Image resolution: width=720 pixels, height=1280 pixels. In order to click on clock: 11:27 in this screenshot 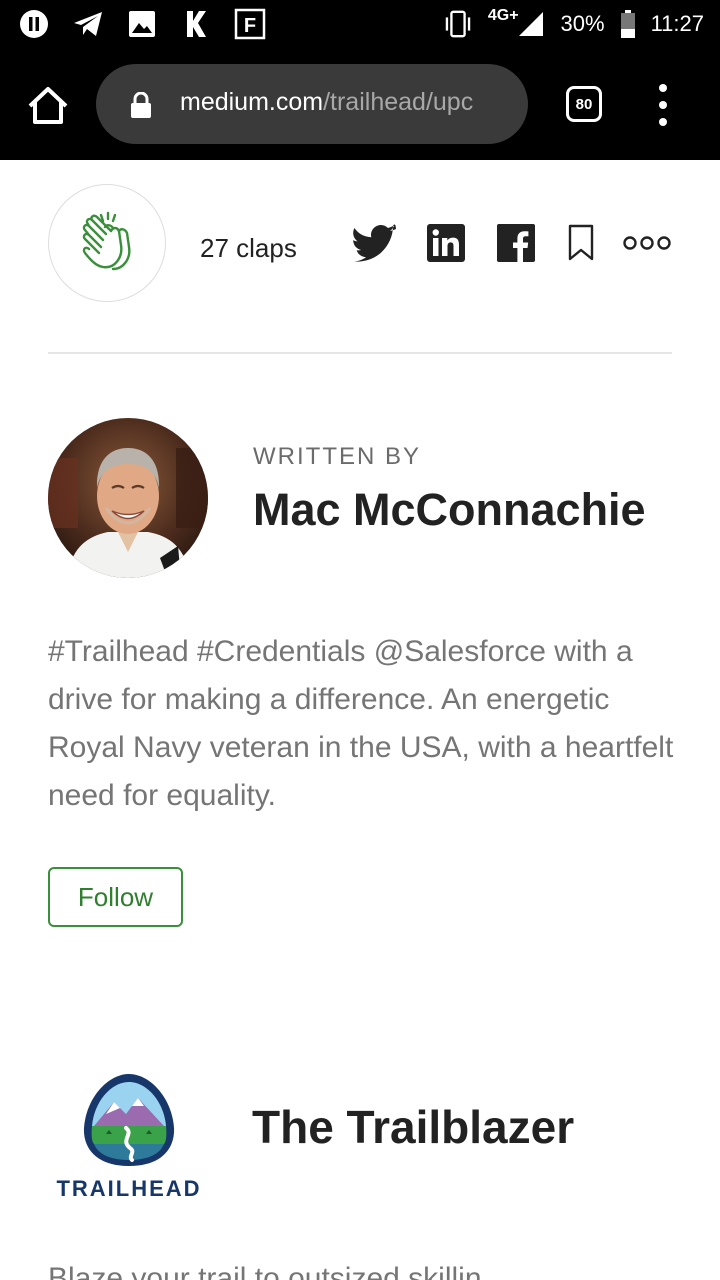, I will do `click(677, 23)`.